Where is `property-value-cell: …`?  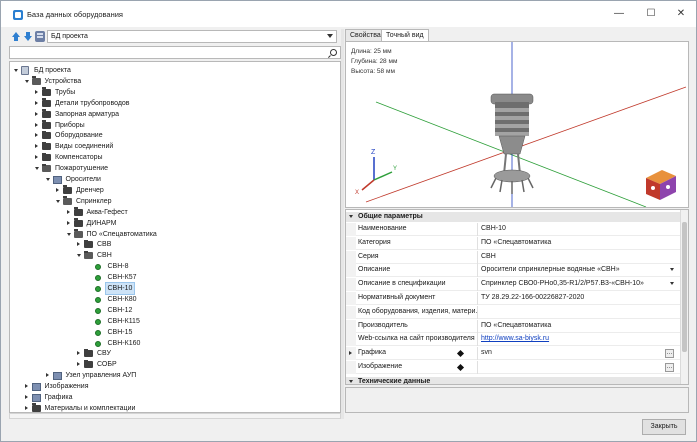 property-value-cell: … is located at coordinates (578, 367).